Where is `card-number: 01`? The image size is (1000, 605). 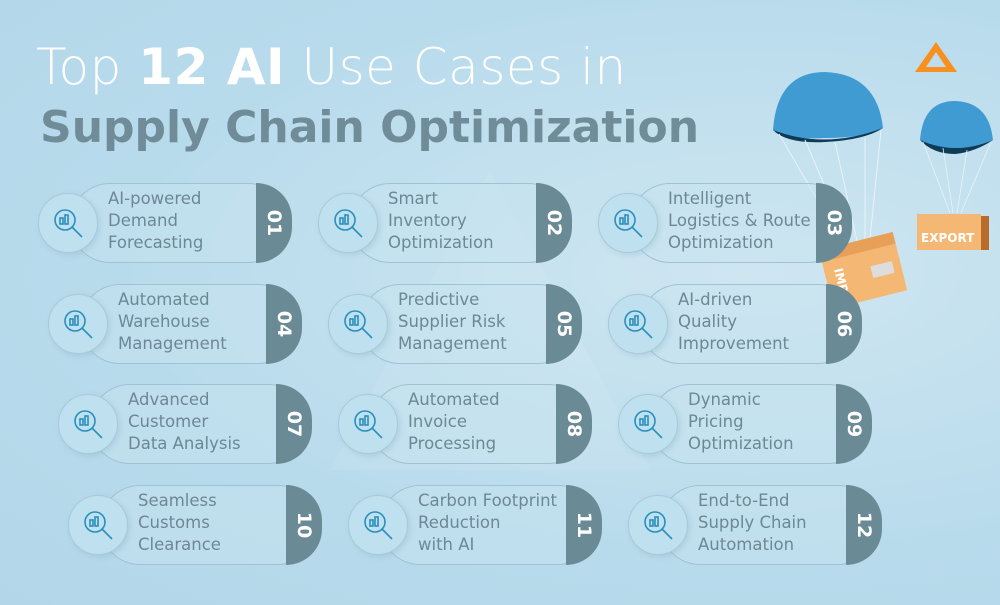 card-number: 01 is located at coordinates (274, 223).